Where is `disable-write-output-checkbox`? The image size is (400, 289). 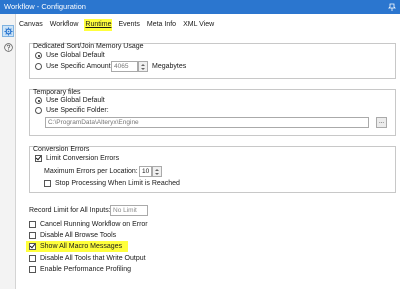 disable-write-output-checkbox is located at coordinates (32, 258).